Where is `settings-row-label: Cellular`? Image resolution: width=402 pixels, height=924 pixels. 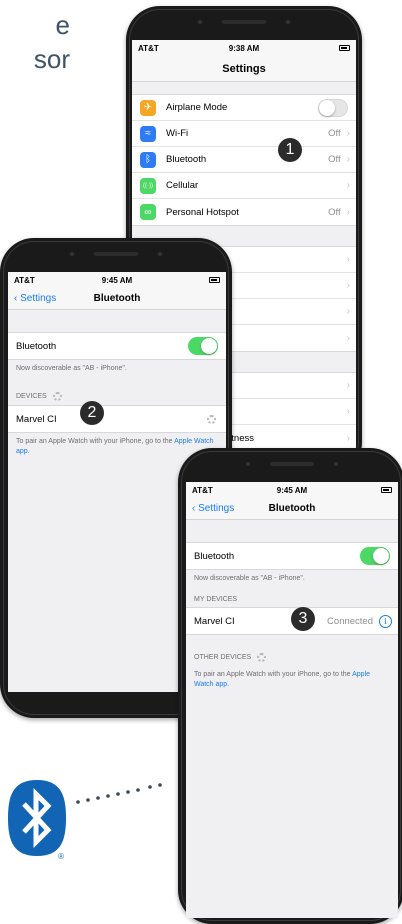 settings-row-label: Cellular is located at coordinates (182, 185).